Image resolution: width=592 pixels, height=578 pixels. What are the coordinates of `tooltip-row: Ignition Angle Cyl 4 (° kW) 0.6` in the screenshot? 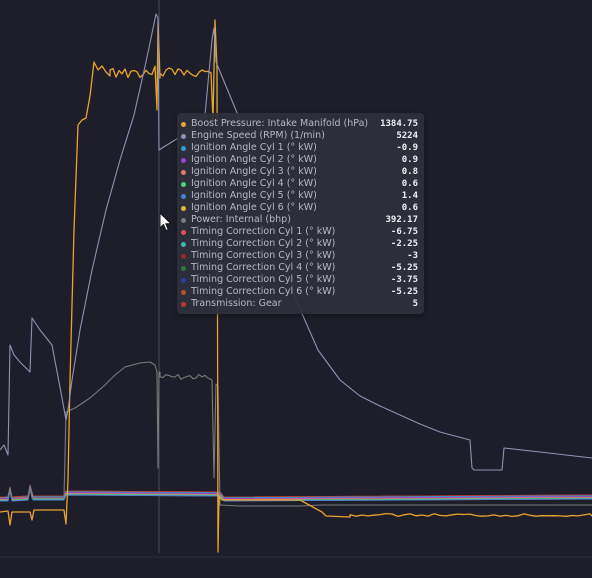 It's located at (299, 184).